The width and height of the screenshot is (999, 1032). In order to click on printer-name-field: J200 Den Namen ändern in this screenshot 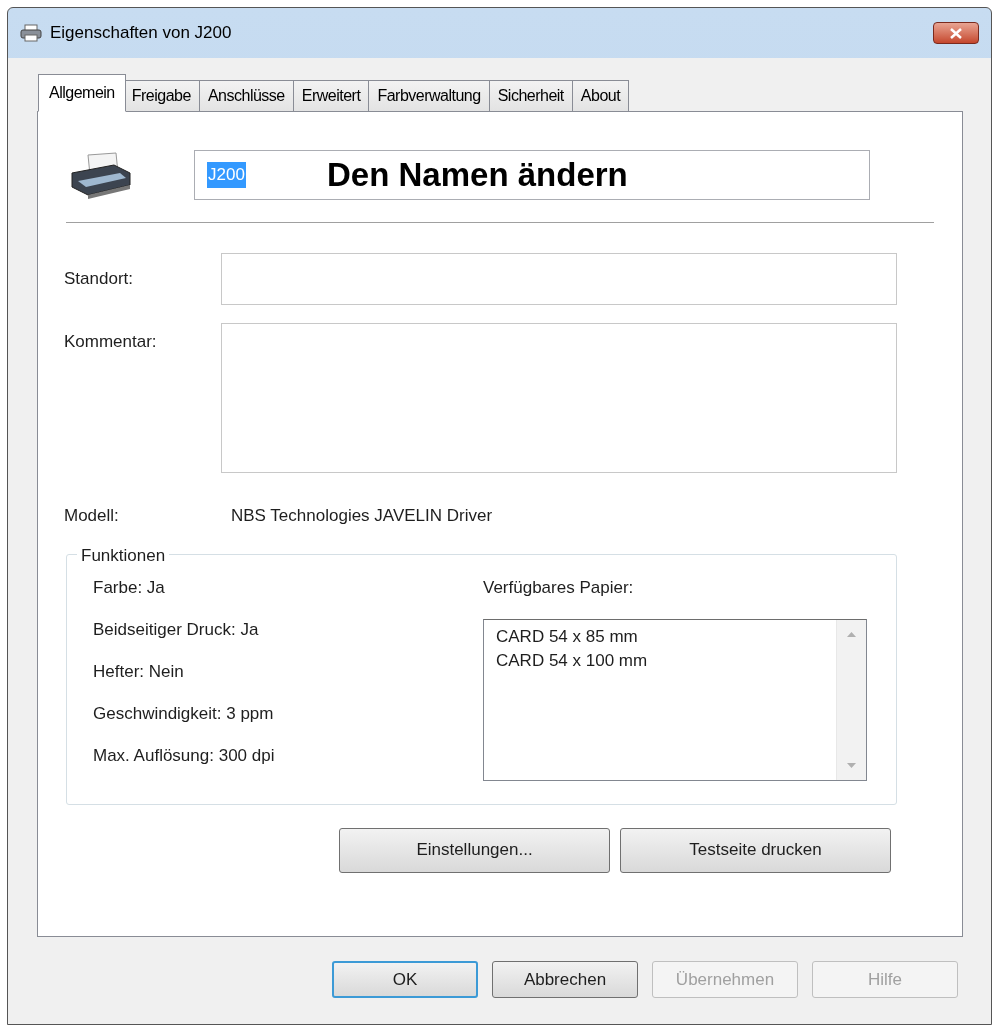, I will do `click(532, 175)`.